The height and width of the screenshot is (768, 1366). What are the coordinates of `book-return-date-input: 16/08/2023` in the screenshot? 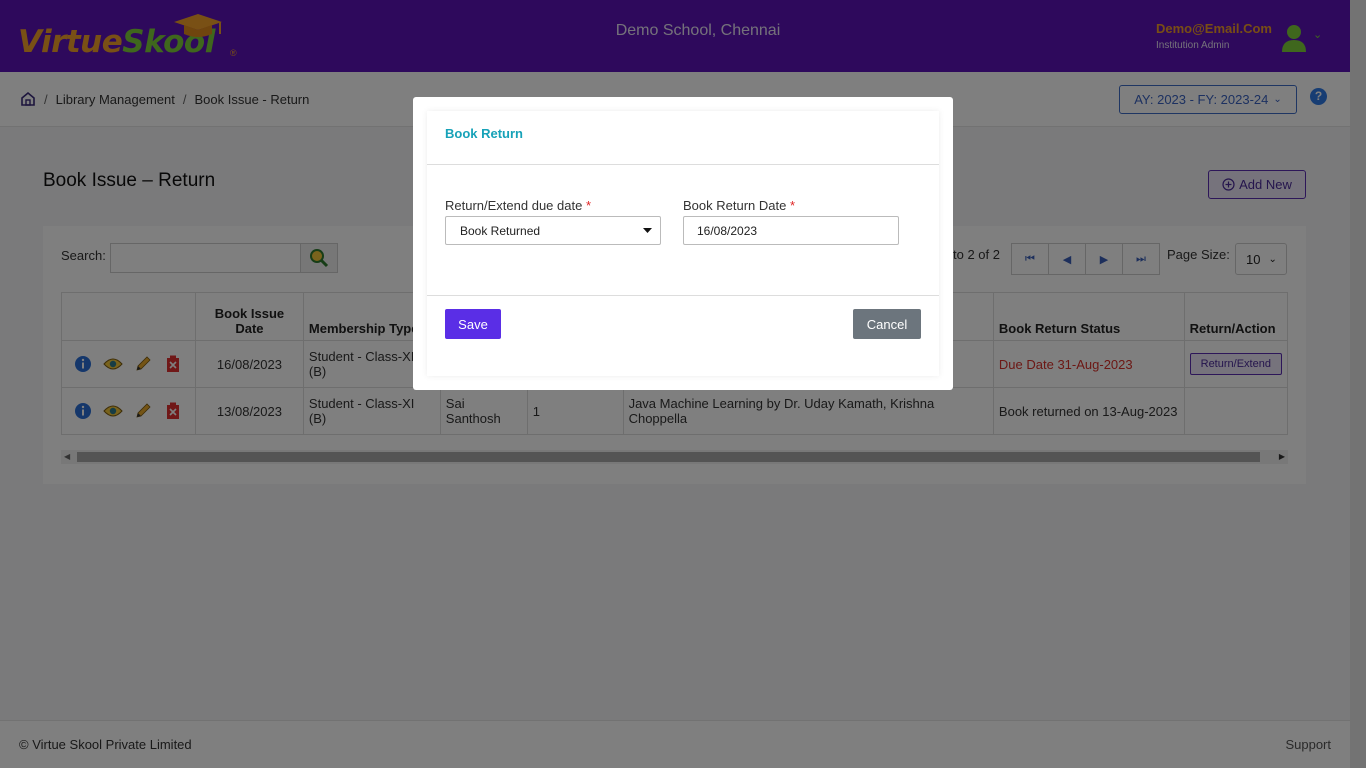 It's located at (791, 230).